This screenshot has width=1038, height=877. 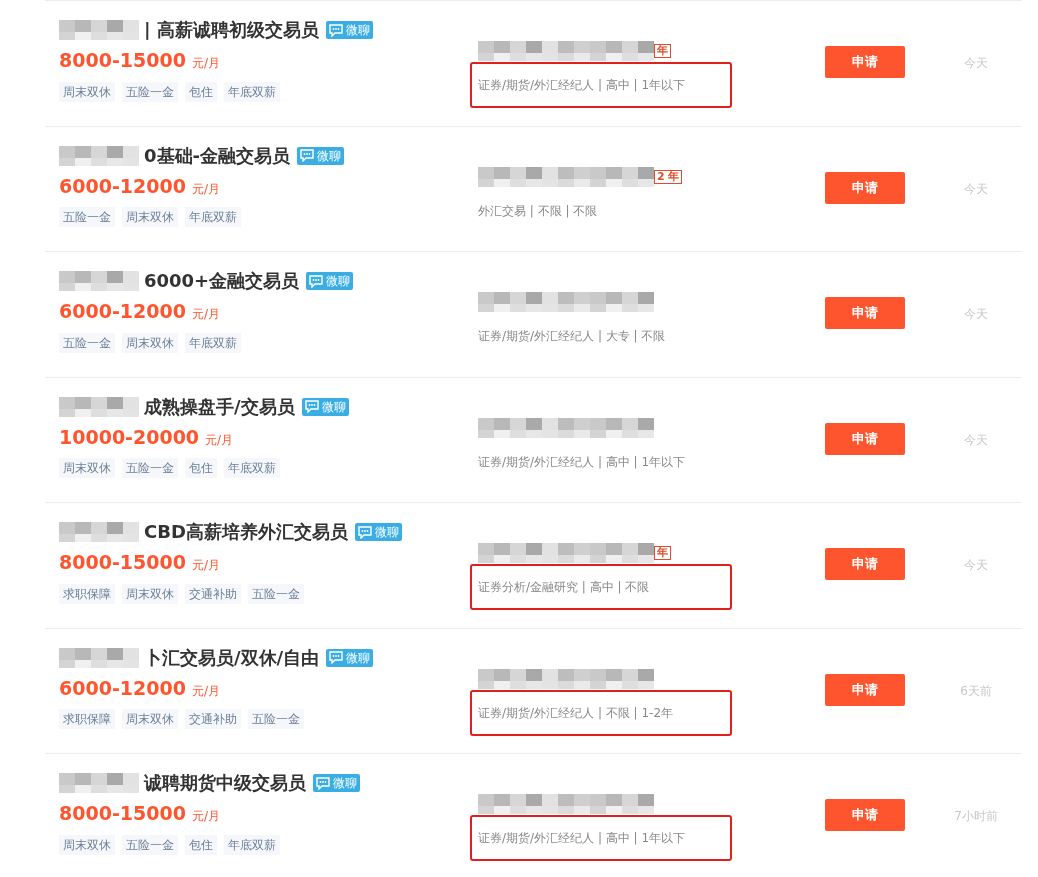 What do you see at coordinates (538, 210) in the screenshot?
I see `job-requirements: 外汇交易 | 不限 | 不限` at bounding box center [538, 210].